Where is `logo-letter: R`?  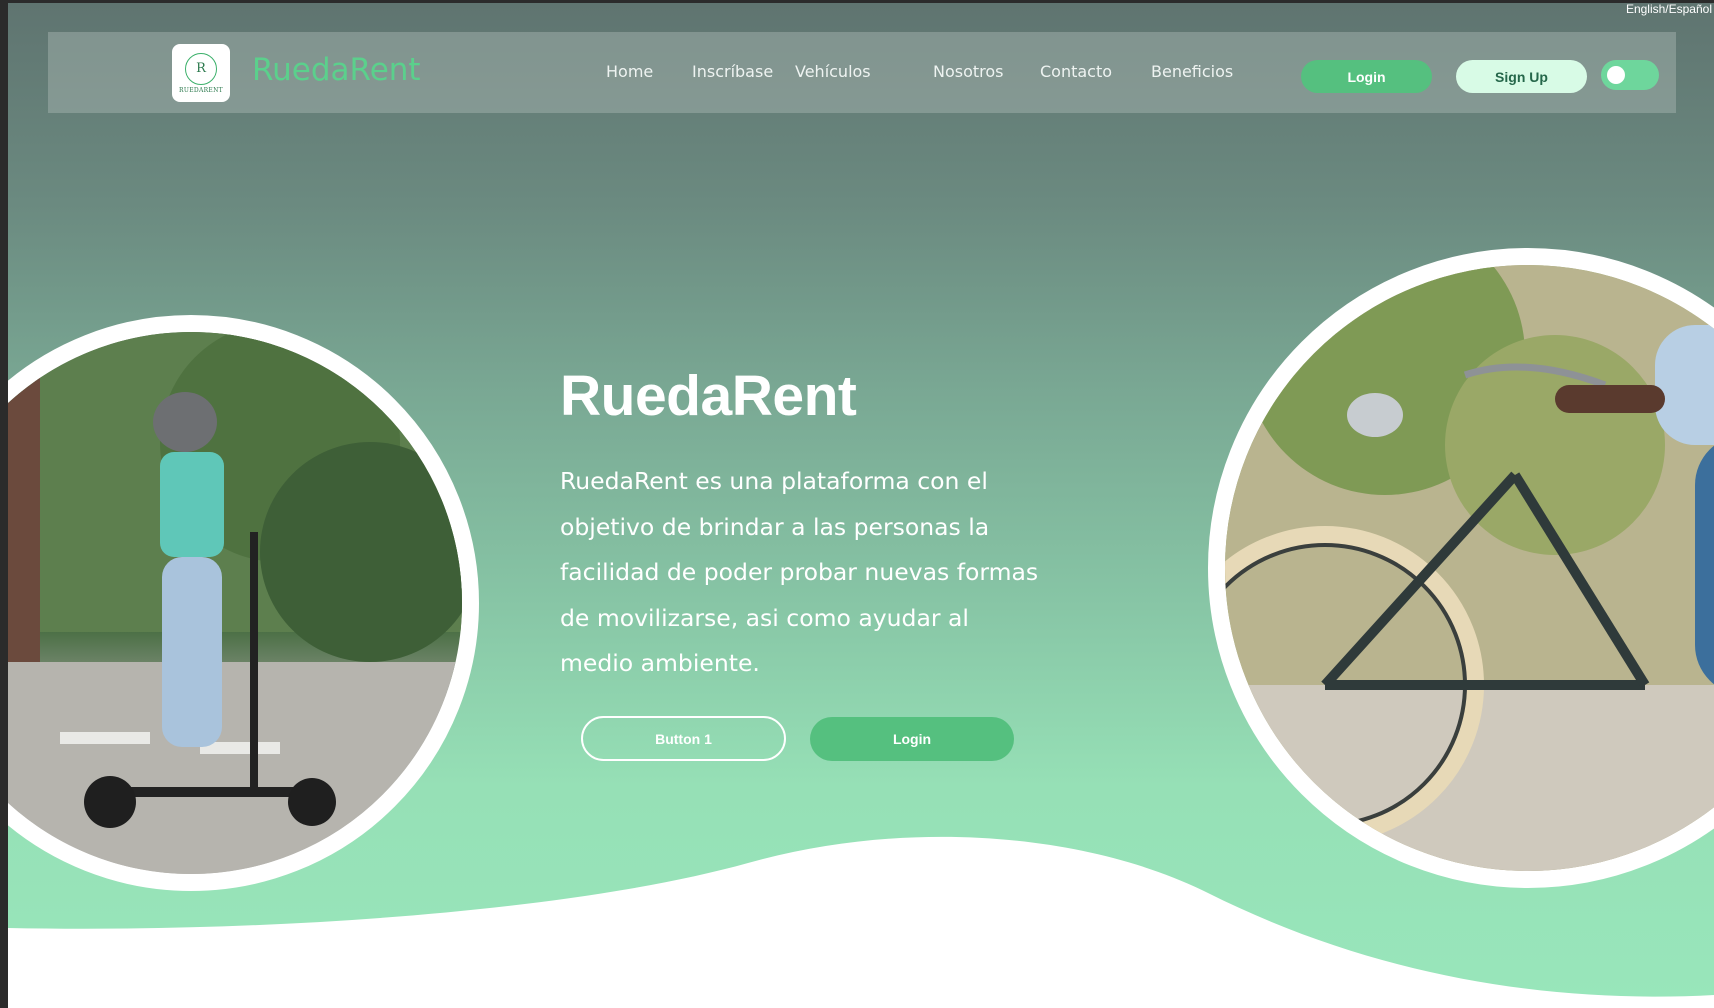 logo-letter: R is located at coordinates (201, 68).